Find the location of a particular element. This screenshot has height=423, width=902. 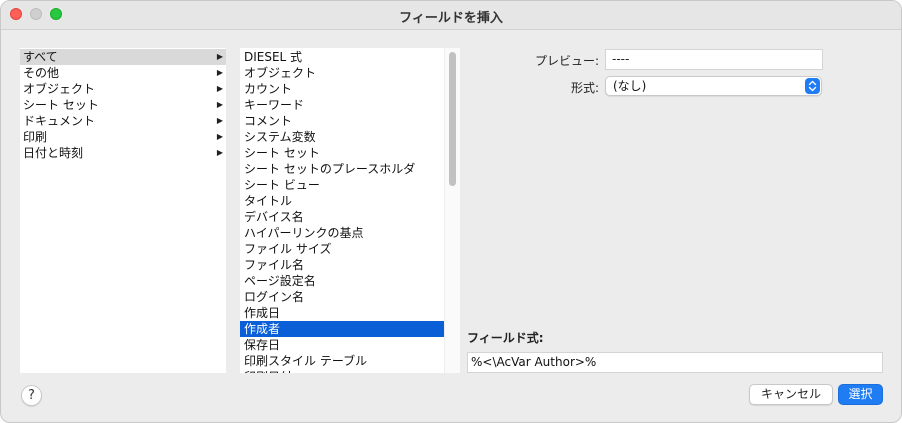

field-item: シート ビュー is located at coordinates (342, 185).